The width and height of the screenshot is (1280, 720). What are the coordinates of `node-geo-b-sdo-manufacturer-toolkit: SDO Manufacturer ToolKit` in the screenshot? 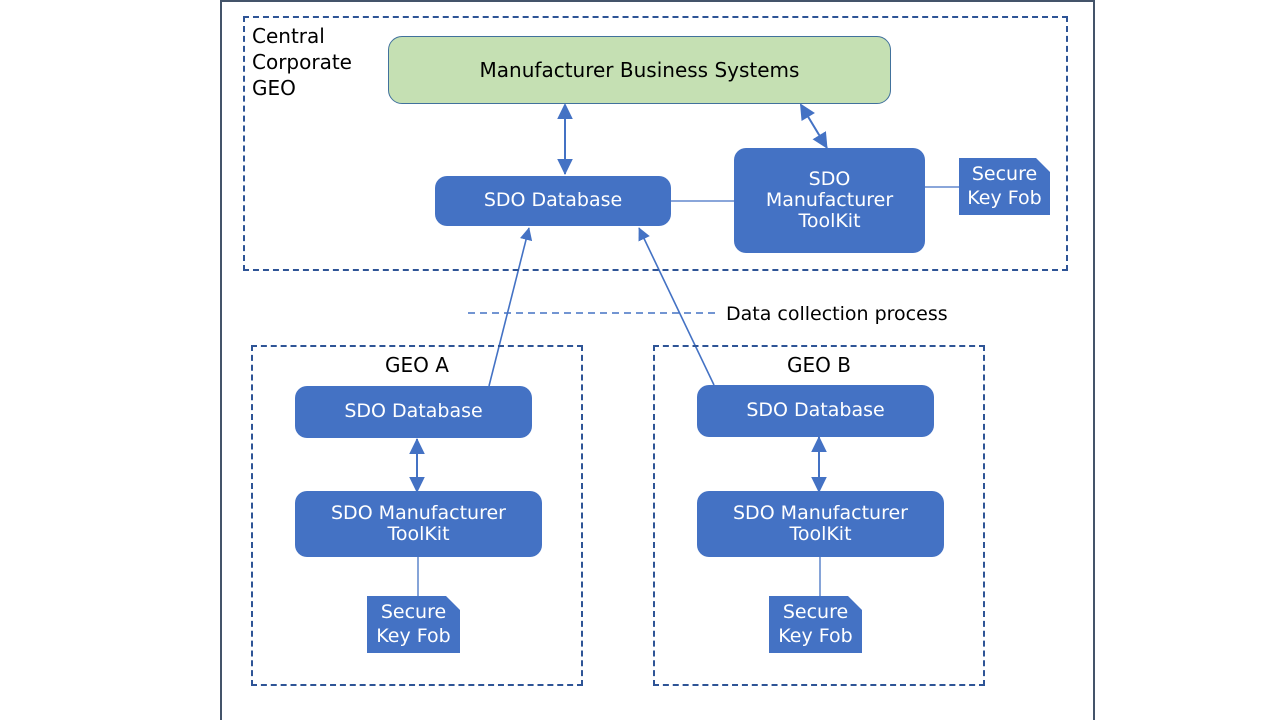 It's located at (820, 524).